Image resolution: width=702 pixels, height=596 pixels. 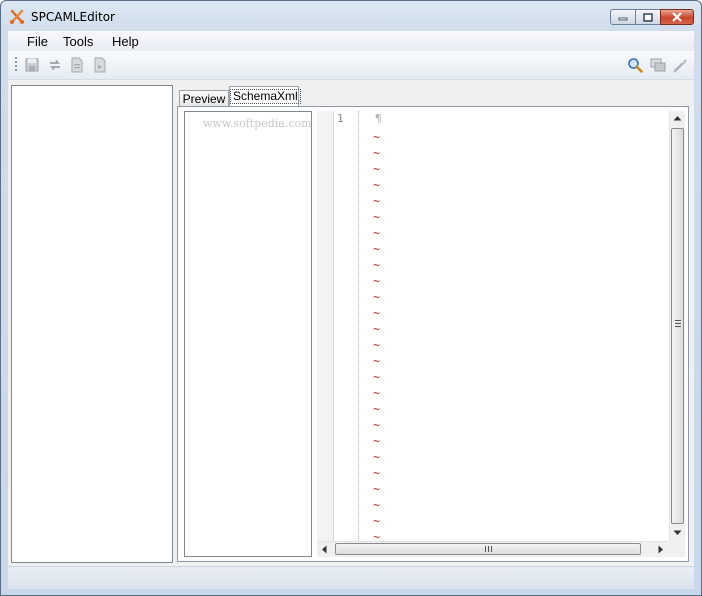 I want to click on minimize-icon, so click(x=623, y=19).